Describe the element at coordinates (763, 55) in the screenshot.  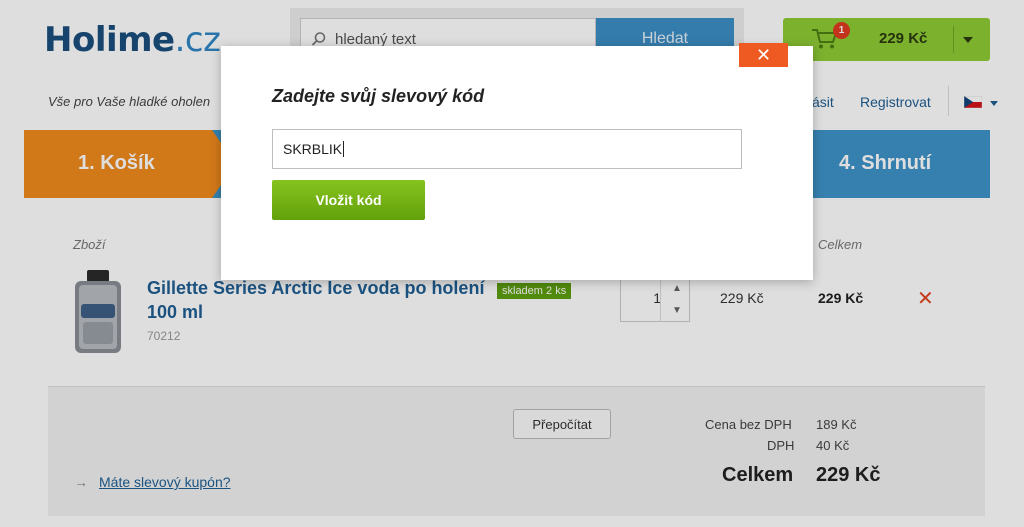
I see `close-icon: ✕` at that location.